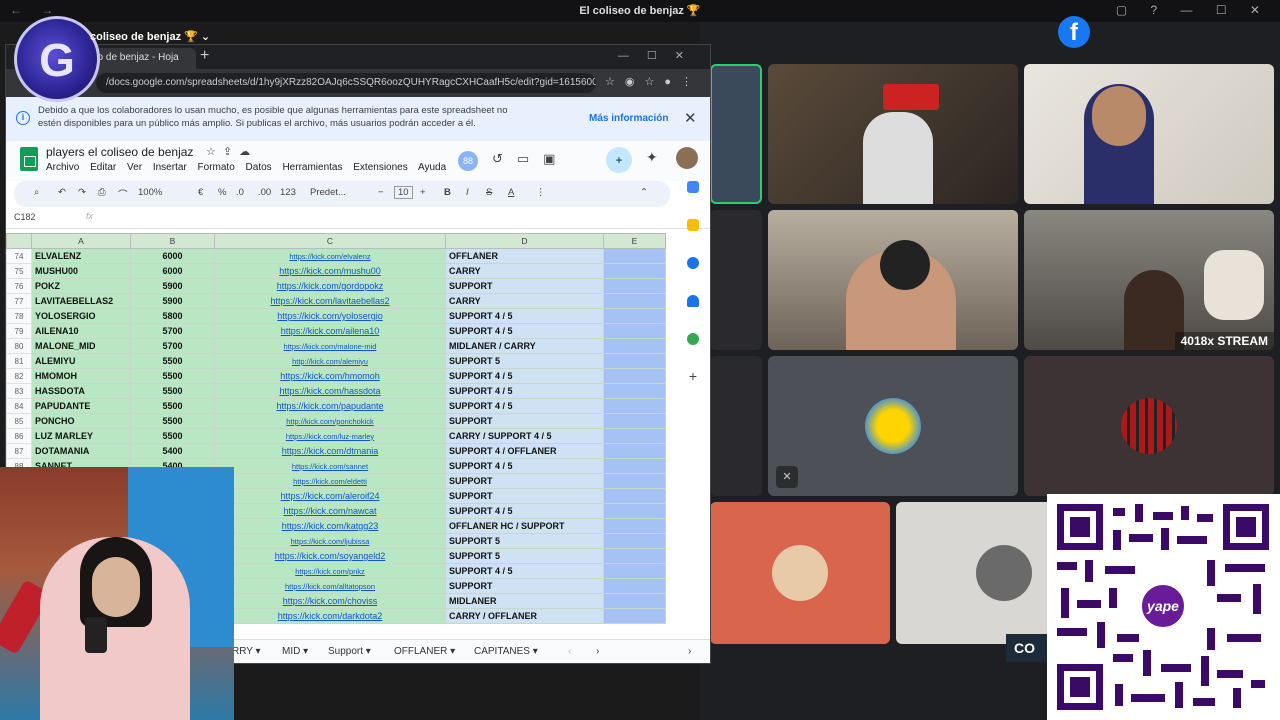  Describe the element at coordinates (81, 286) in the screenshot. I see `player-name-cell: POKZ` at that location.